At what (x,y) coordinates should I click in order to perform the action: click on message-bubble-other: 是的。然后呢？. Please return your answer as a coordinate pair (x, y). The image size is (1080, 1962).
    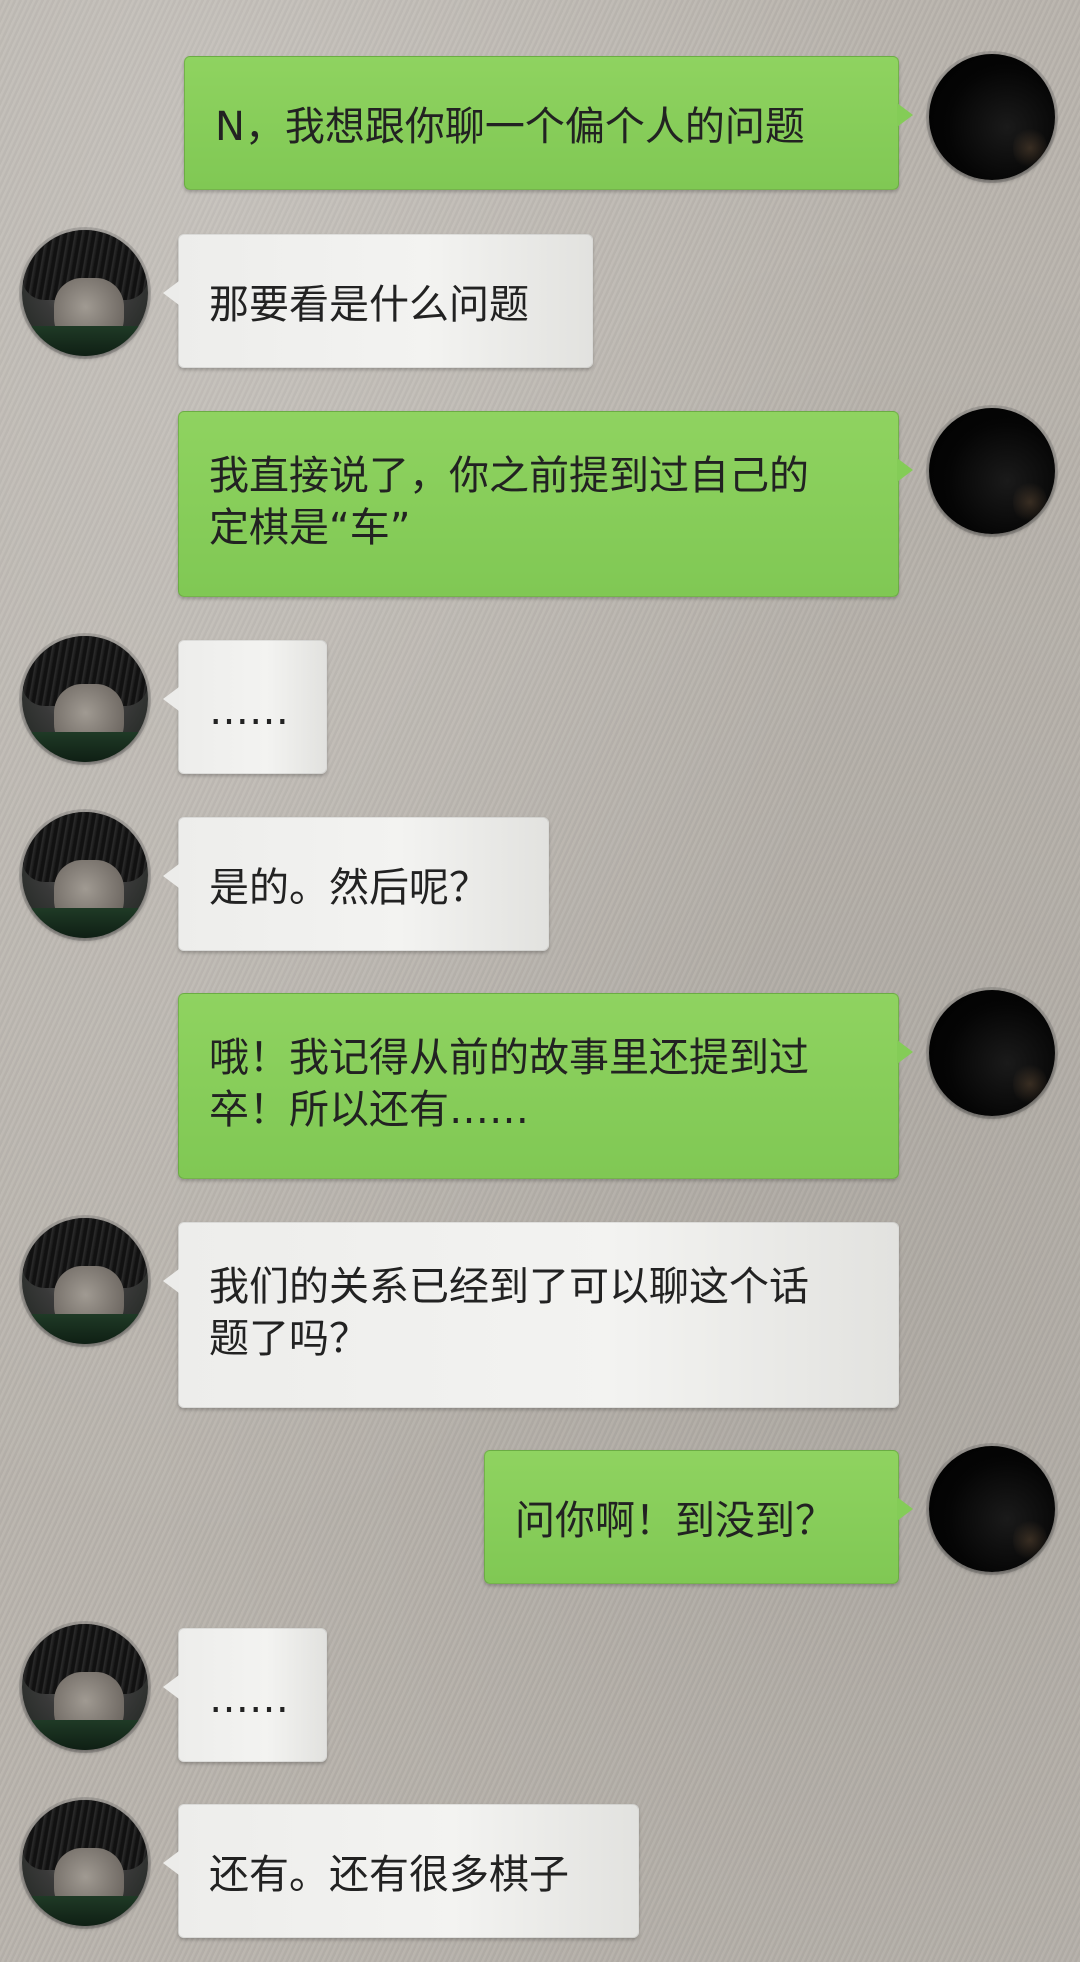
    Looking at the image, I should click on (356, 884).